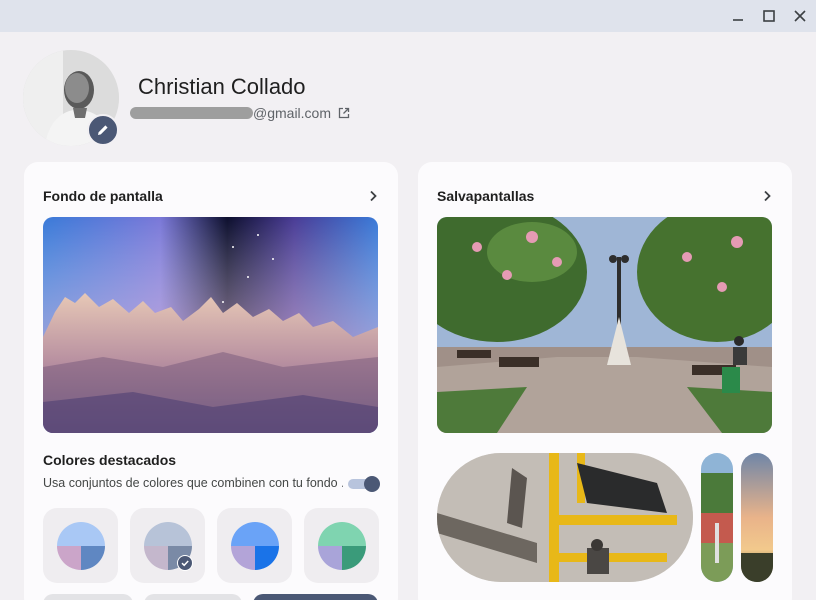  I want to click on accent-colors-title: Colores destacados, so click(110, 460).